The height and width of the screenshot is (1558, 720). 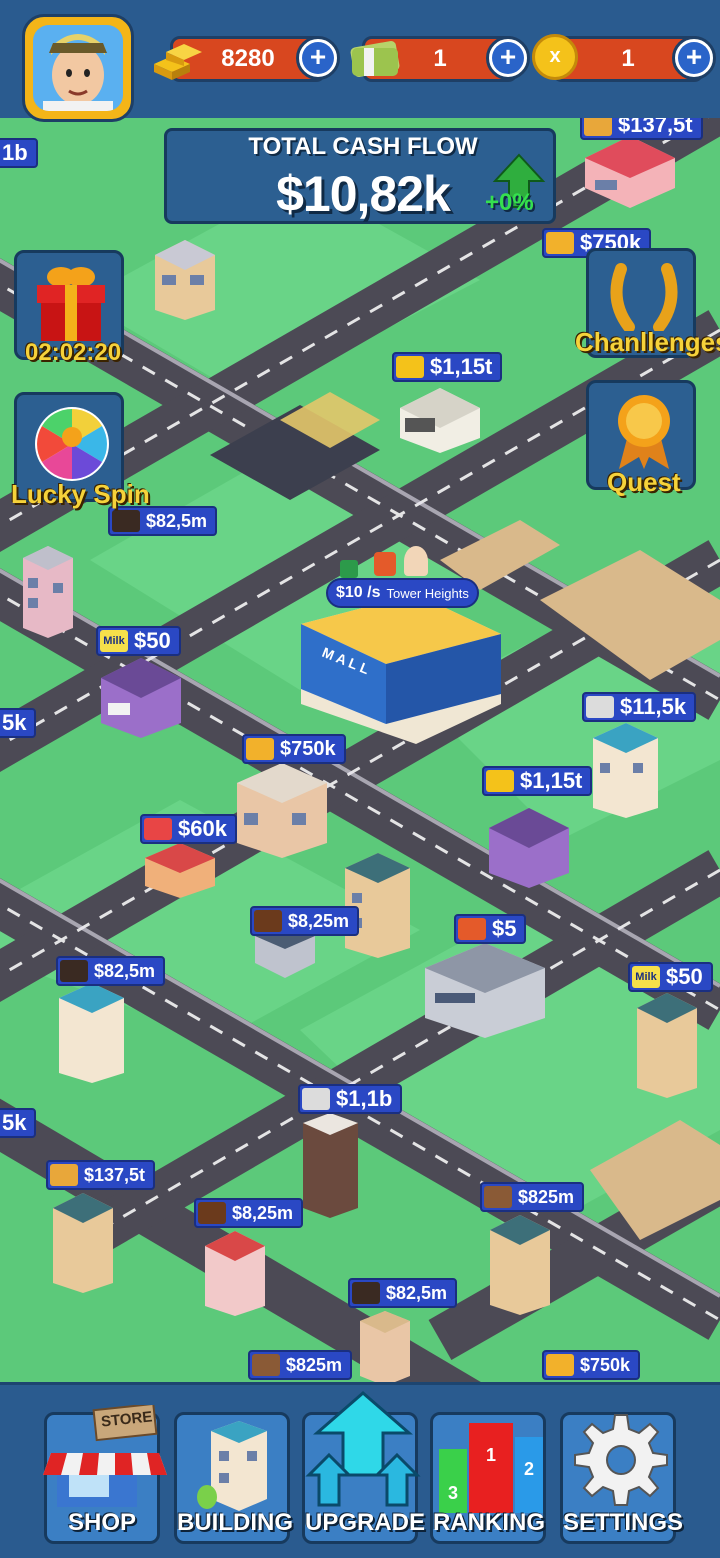 I want to click on building-beige-cafe, so click(x=282, y=808).